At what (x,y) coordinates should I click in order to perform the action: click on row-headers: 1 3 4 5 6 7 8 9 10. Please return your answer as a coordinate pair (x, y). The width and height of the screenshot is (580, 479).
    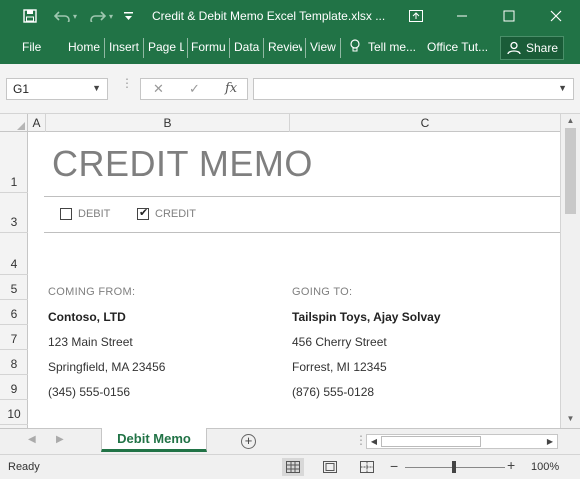
    Looking at the image, I should click on (14, 280).